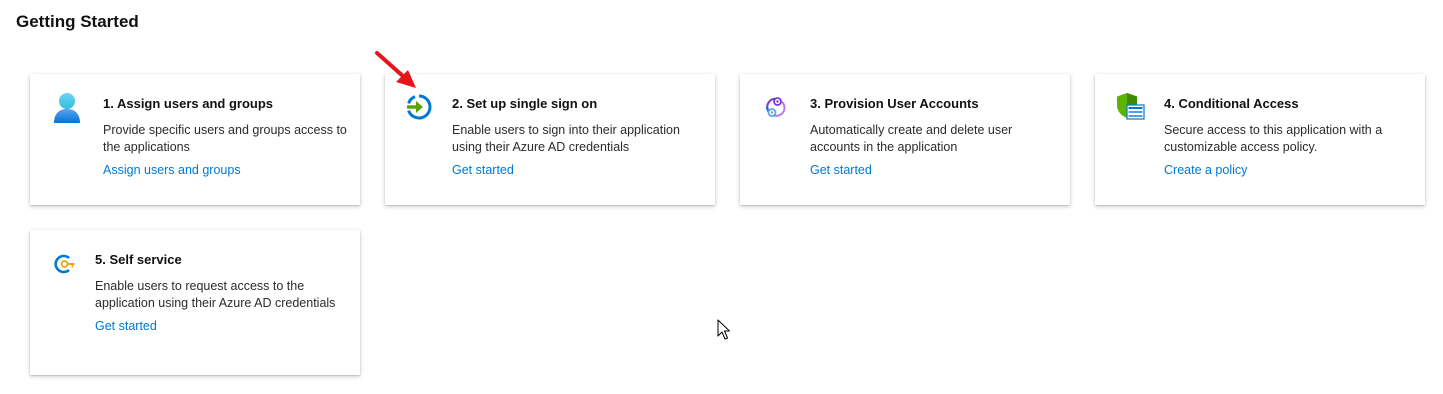 This screenshot has height=394, width=1443. I want to click on red-annotation-arrow-icon, so click(395, 69).